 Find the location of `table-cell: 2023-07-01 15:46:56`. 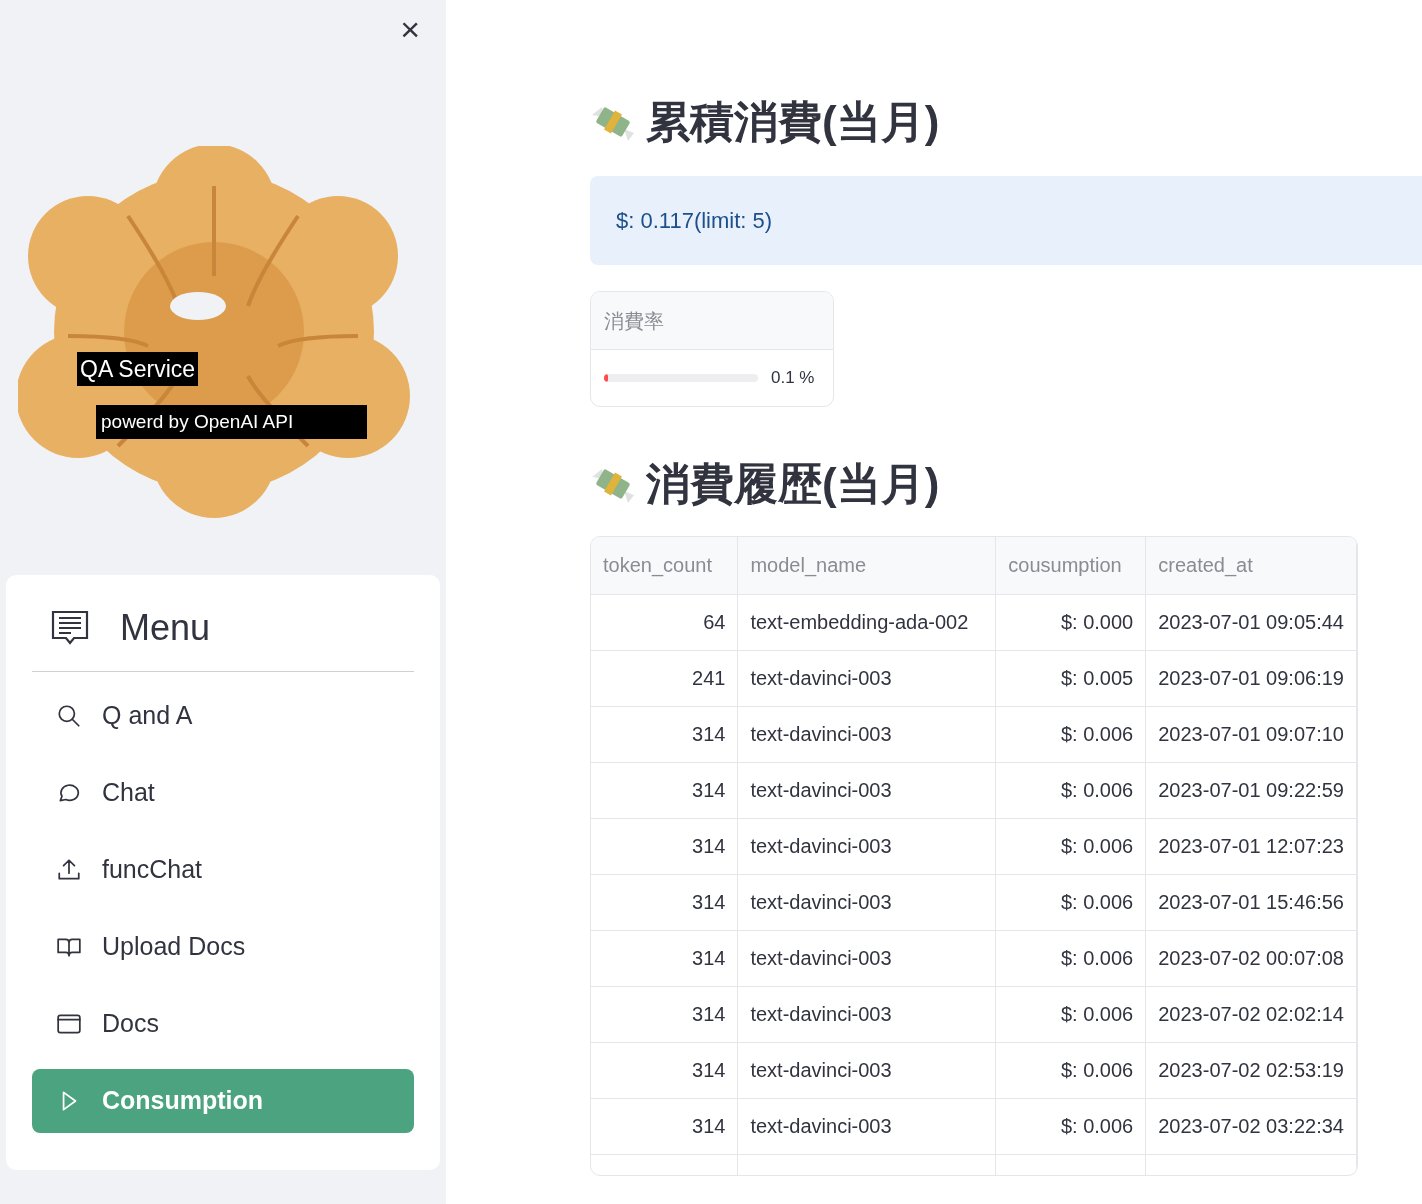

table-cell: 2023-07-01 15:46:56 is located at coordinates (1251, 902).